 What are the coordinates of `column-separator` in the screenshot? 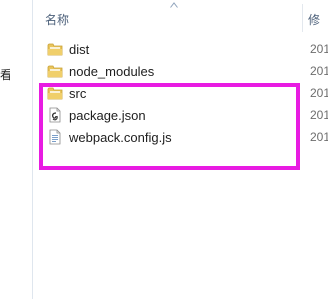 It's located at (302, 18).